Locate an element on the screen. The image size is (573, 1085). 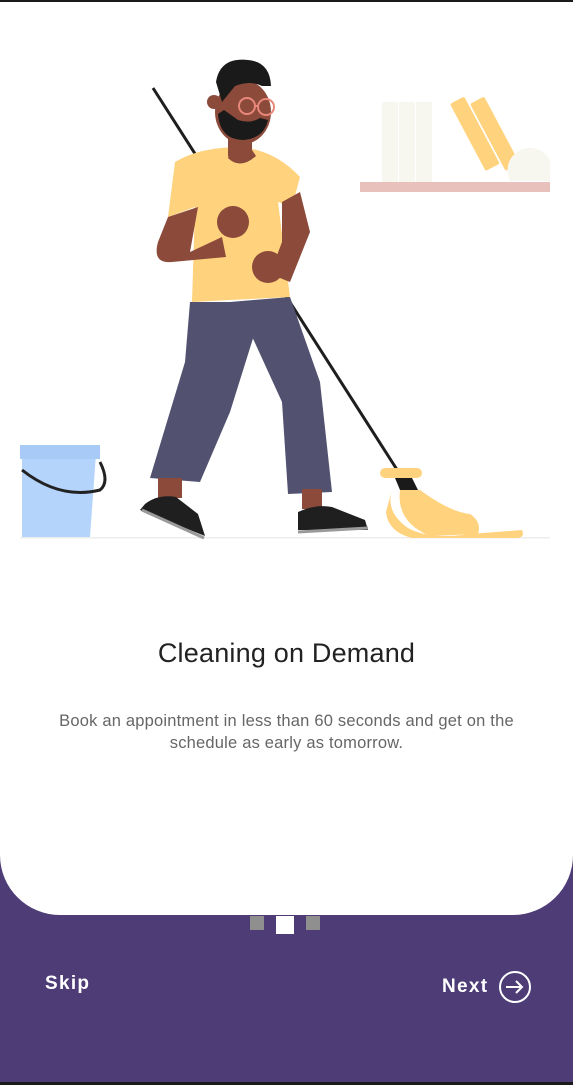
next-button: Next is located at coordinates (487, 987).